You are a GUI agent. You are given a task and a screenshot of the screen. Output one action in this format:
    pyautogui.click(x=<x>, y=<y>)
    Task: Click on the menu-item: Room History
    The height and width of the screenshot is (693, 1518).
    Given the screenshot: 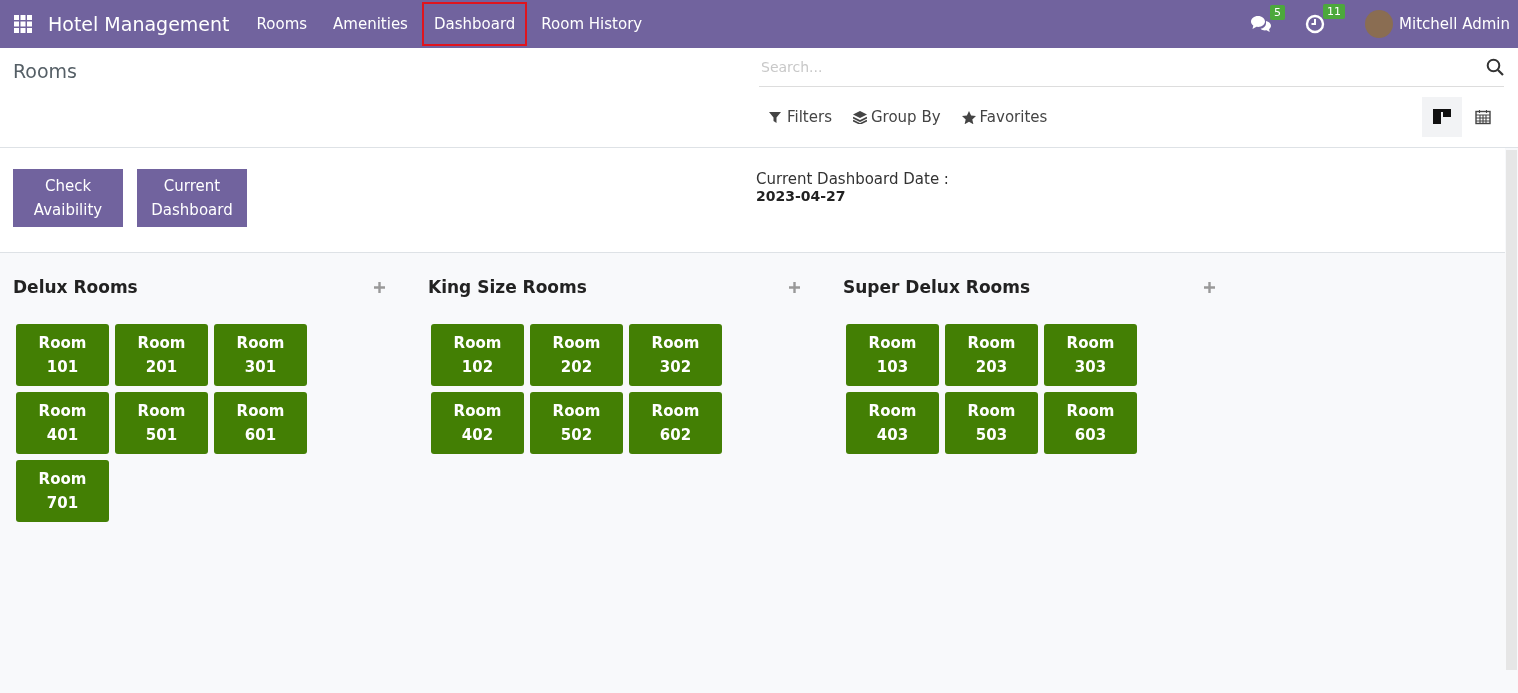 What is the action you would take?
    pyautogui.click(x=592, y=24)
    